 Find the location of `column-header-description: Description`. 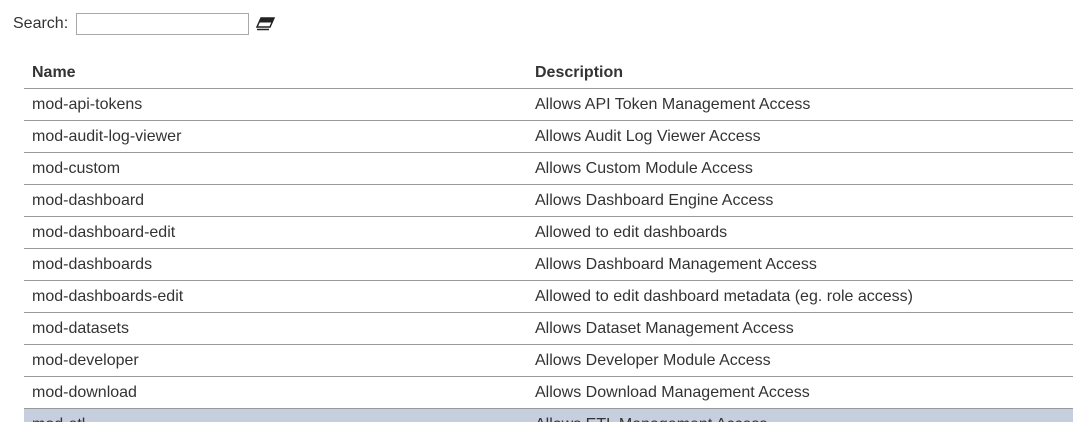

column-header-description: Description is located at coordinates (800, 73).